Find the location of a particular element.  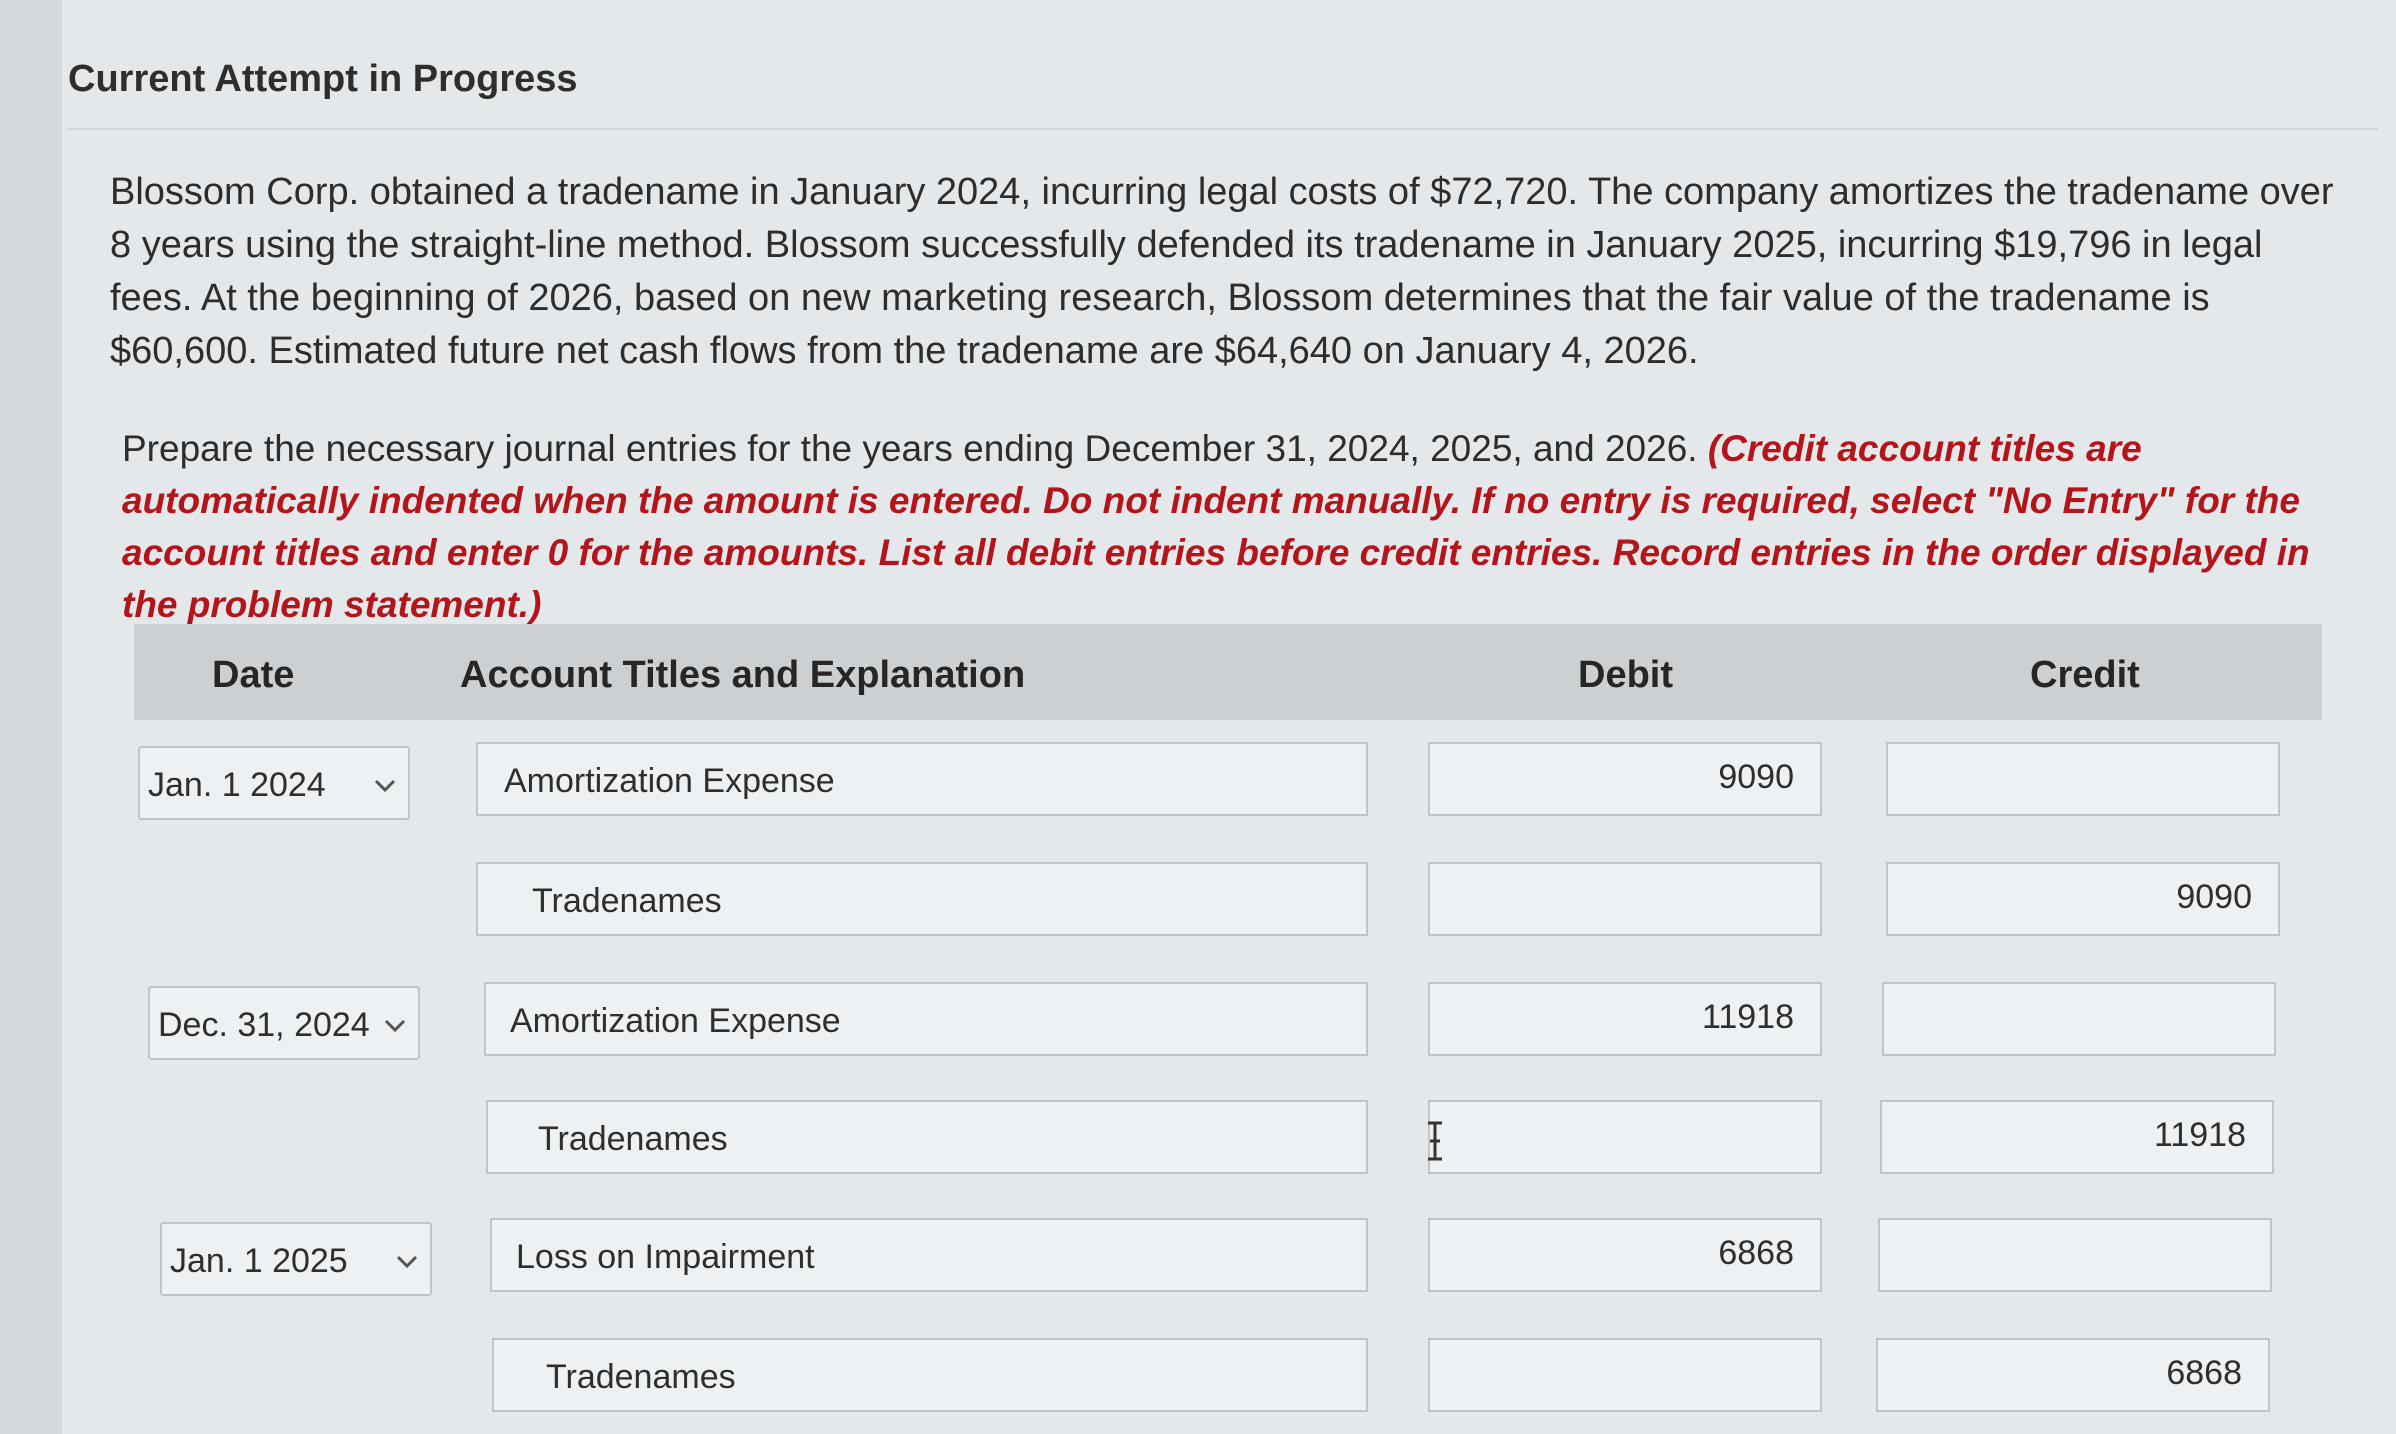

account-title-input: Loss on Impairment is located at coordinates (929, 1255).